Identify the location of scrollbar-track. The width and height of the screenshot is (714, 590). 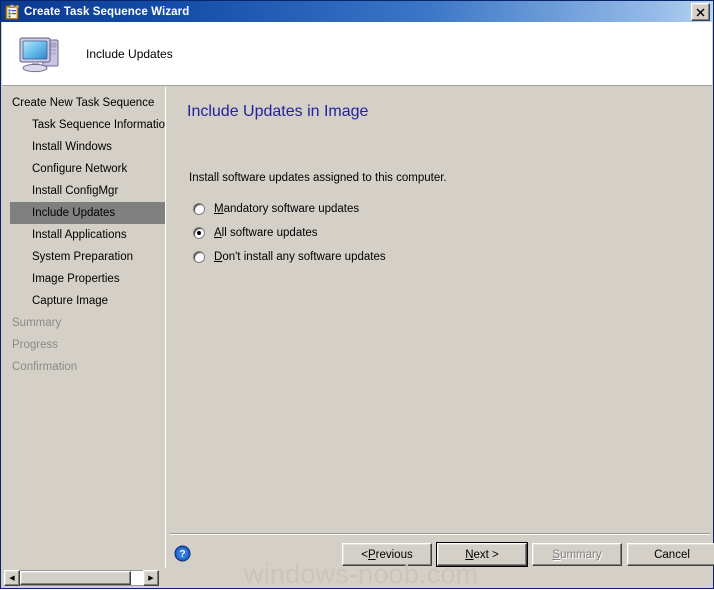
(81, 578).